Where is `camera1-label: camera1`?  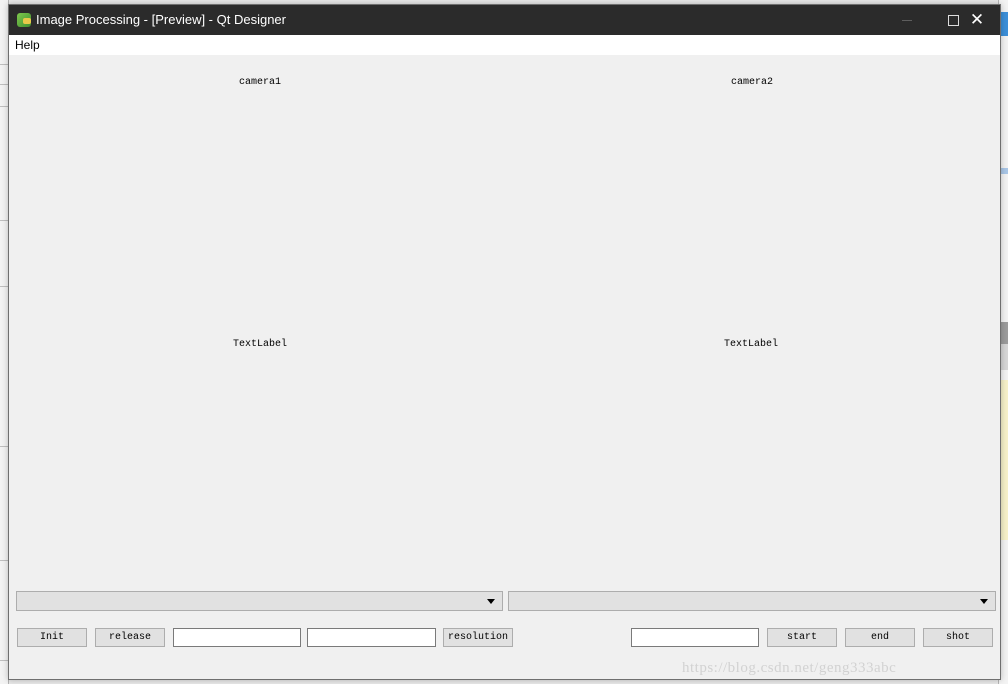 camera1-label: camera1 is located at coordinates (260, 82).